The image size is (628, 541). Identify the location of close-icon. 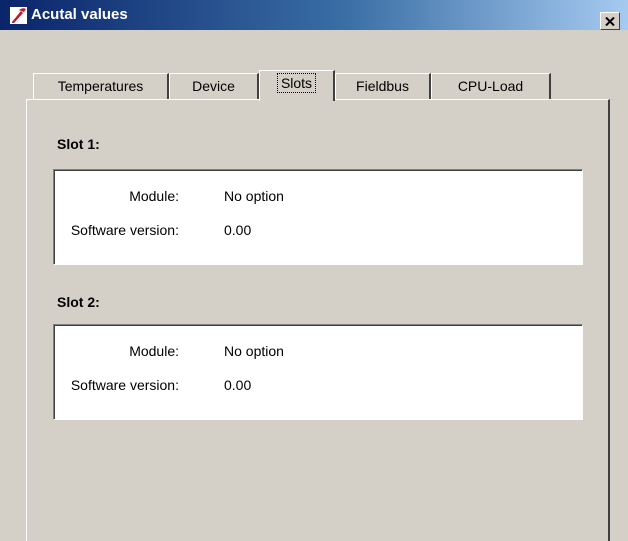
(610, 21).